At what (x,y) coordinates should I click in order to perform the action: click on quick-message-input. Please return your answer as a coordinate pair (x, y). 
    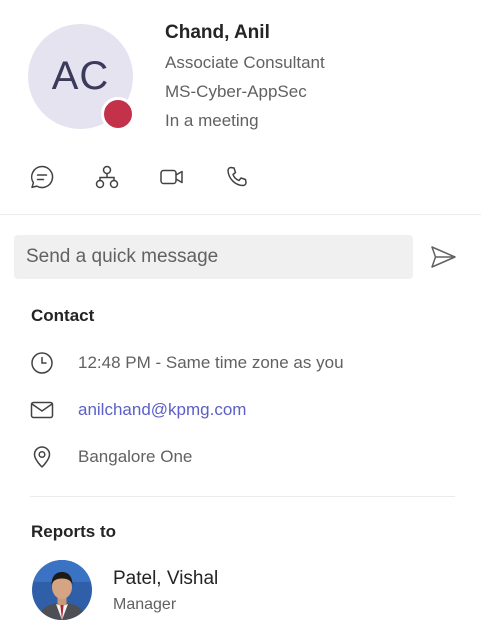
    Looking at the image, I should click on (213, 257).